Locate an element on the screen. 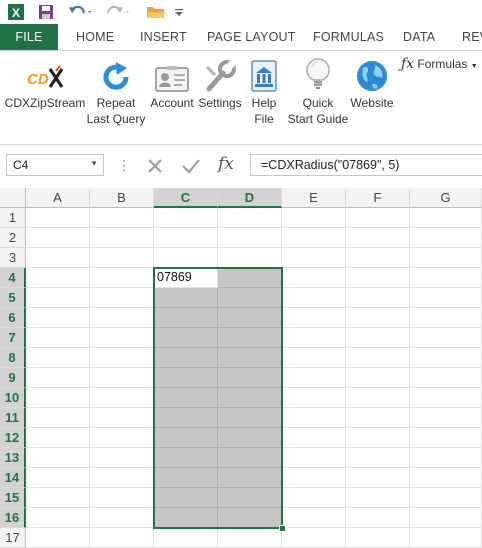 This screenshot has width=482, height=548. cell-e6 is located at coordinates (314, 318).